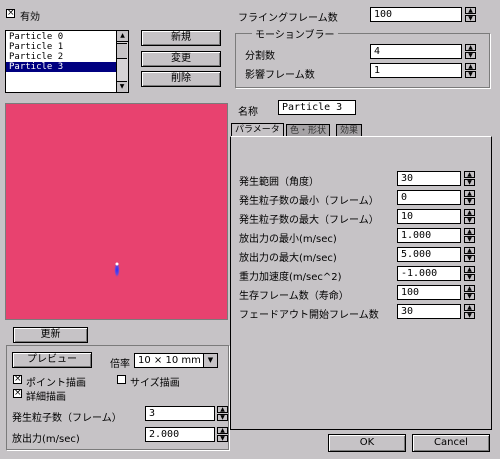 Image resolution: width=500 pixels, height=459 pixels. Describe the element at coordinates (62, 57) in the screenshot. I see `list-item: Particle 2` at that location.